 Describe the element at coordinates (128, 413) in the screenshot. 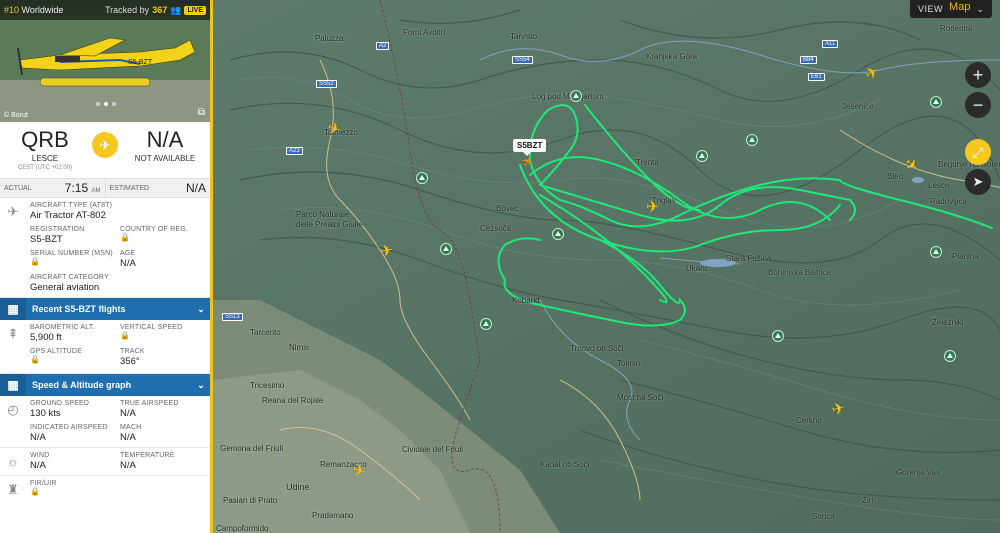

I see `true-airspeed-value: N/A` at that location.